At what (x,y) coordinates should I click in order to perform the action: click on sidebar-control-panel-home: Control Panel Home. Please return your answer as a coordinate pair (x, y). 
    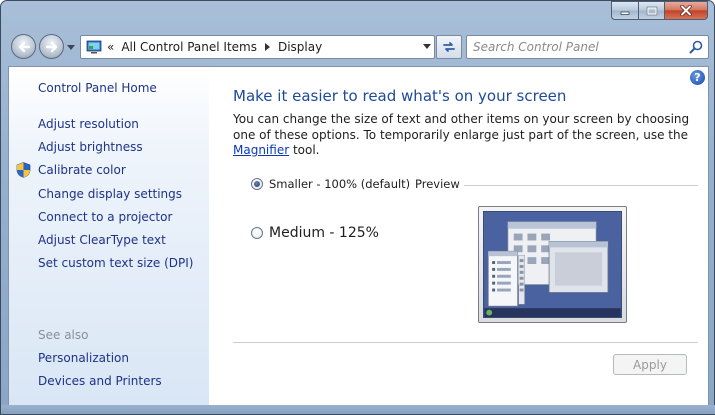
    Looking at the image, I should click on (97, 88).